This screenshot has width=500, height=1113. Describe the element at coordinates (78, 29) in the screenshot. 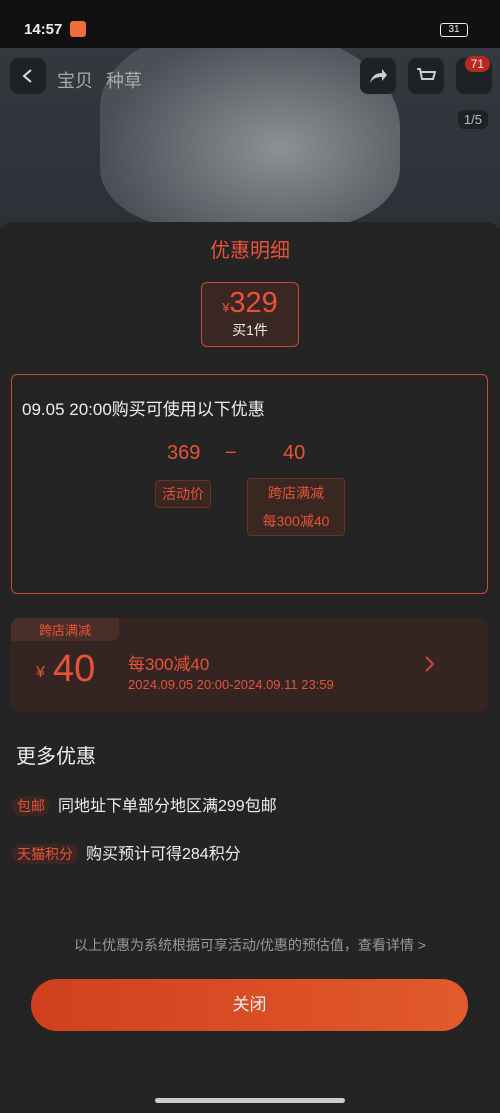

I see `app-notification-icon` at that location.